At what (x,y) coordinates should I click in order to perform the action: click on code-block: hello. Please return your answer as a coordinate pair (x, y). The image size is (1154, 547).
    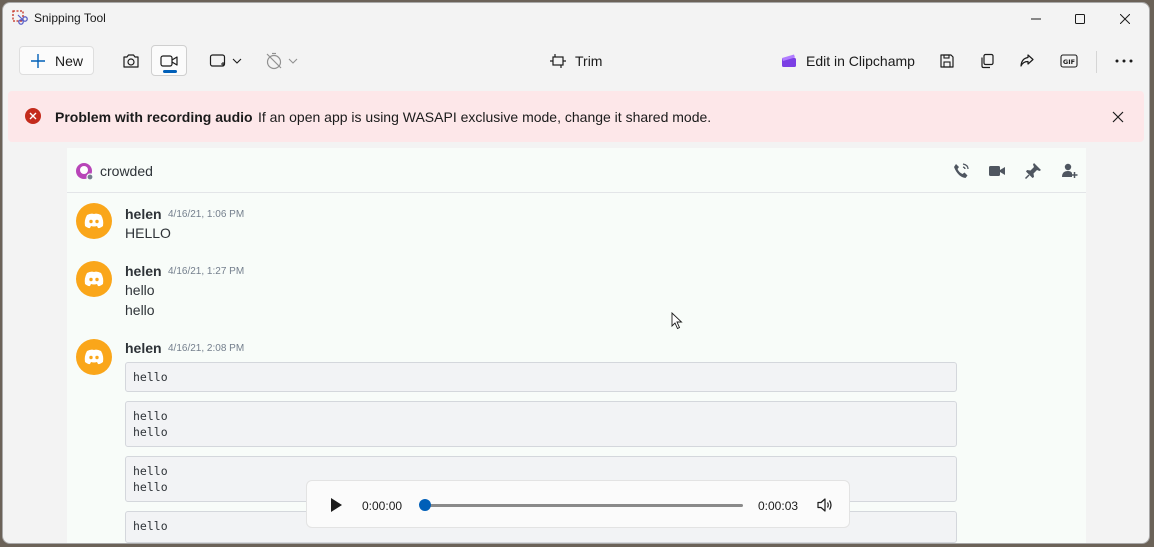
    Looking at the image, I should click on (541, 377).